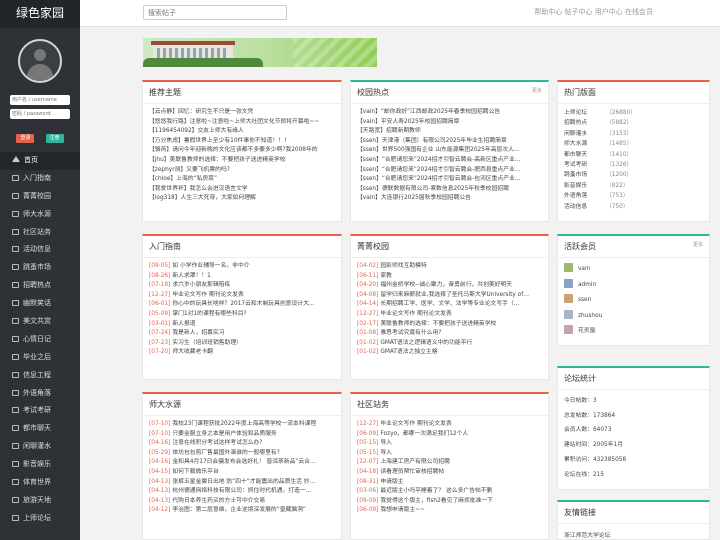 This screenshot has width=720, height=540. I want to click on item-title: 导入, so click(386, 453).